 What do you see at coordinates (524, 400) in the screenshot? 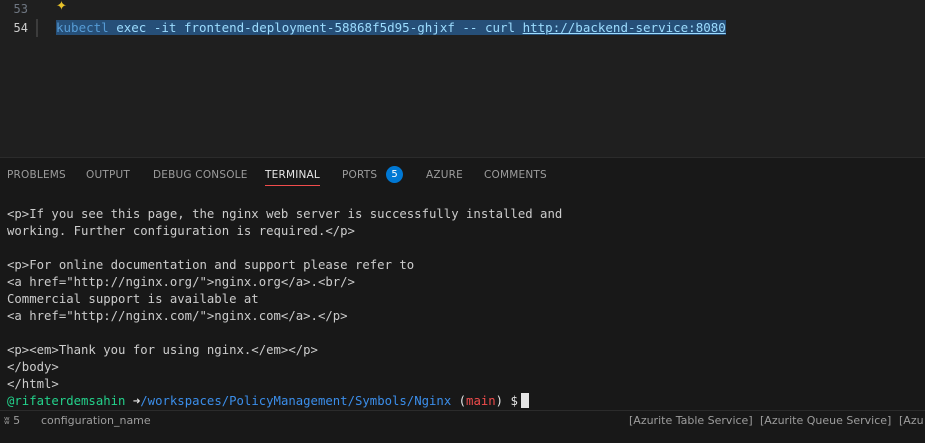
I see `terminal-cursor` at bounding box center [524, 400].